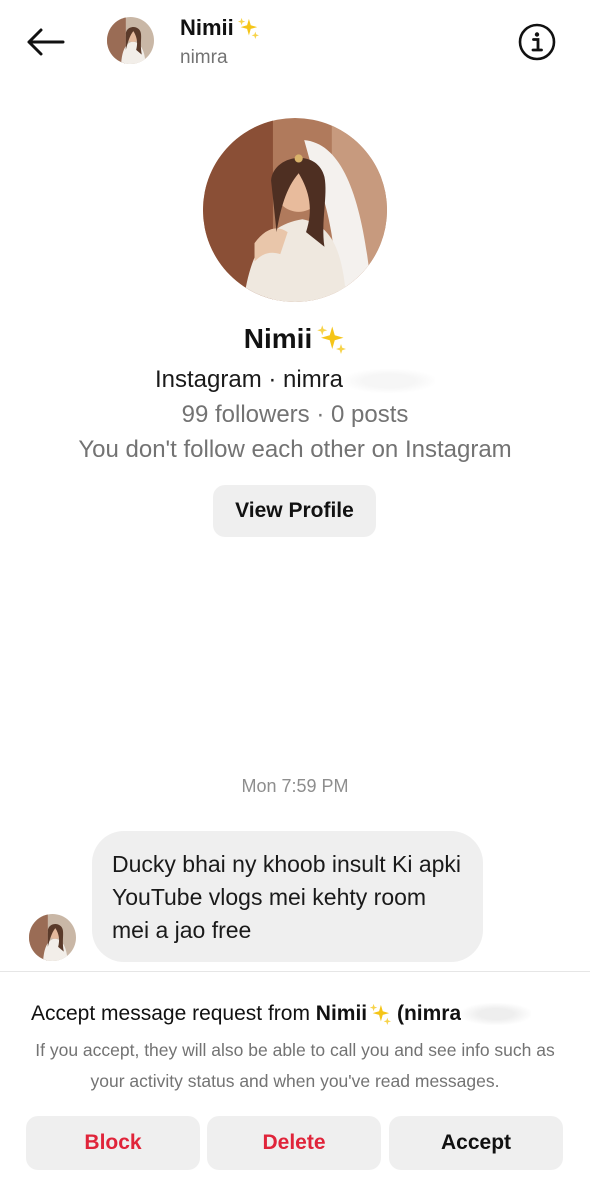 This screenshot has height=1200, width=590. I want to click on request-title-handle: (nimra, so click(426, 1013).